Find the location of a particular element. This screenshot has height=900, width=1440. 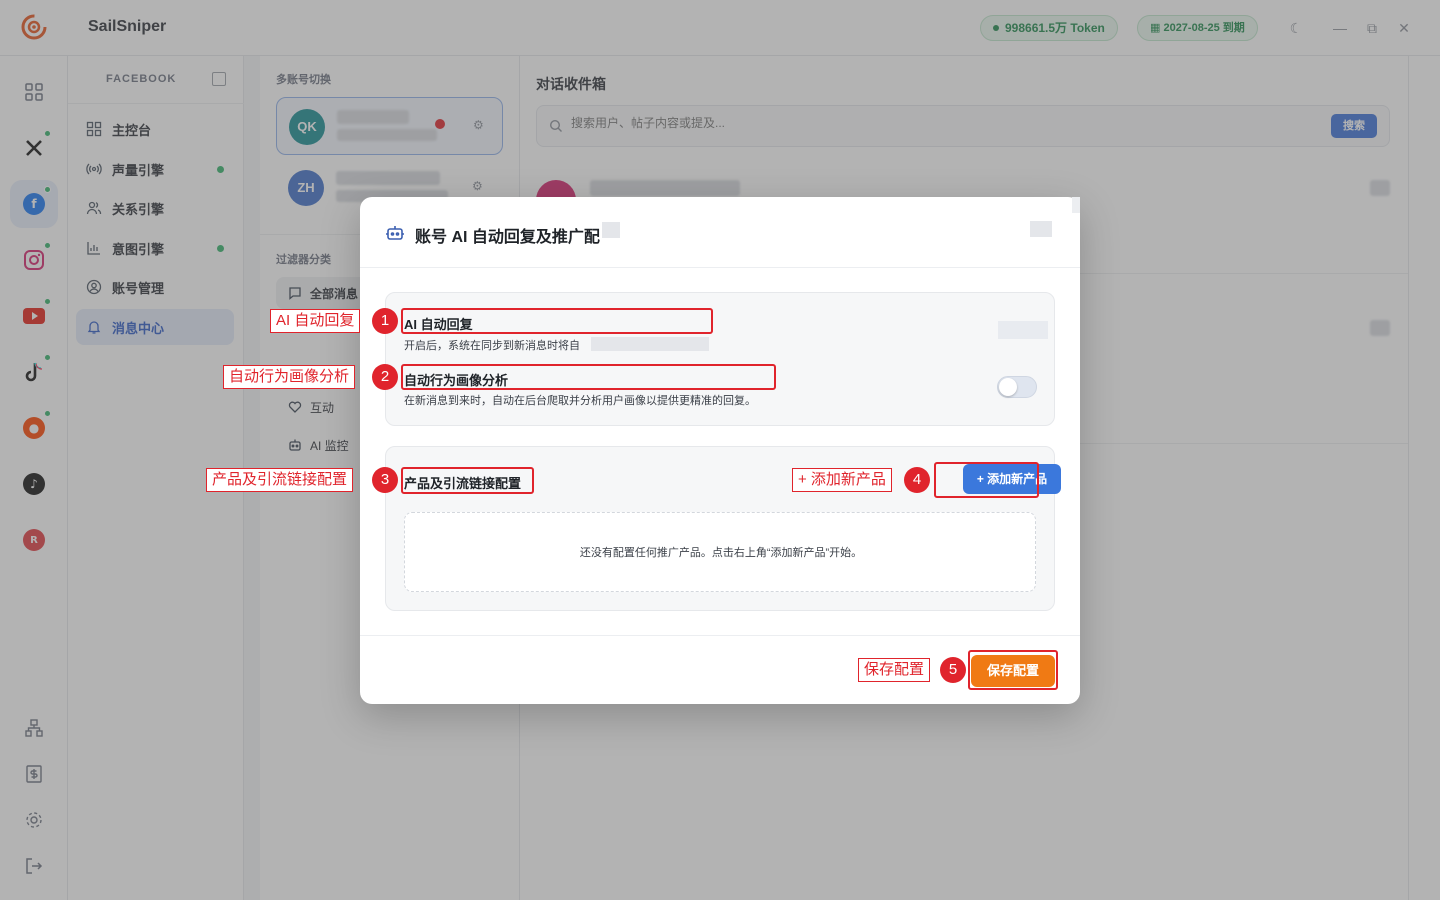

redacted-mark is located at coordinates (1076, 205).